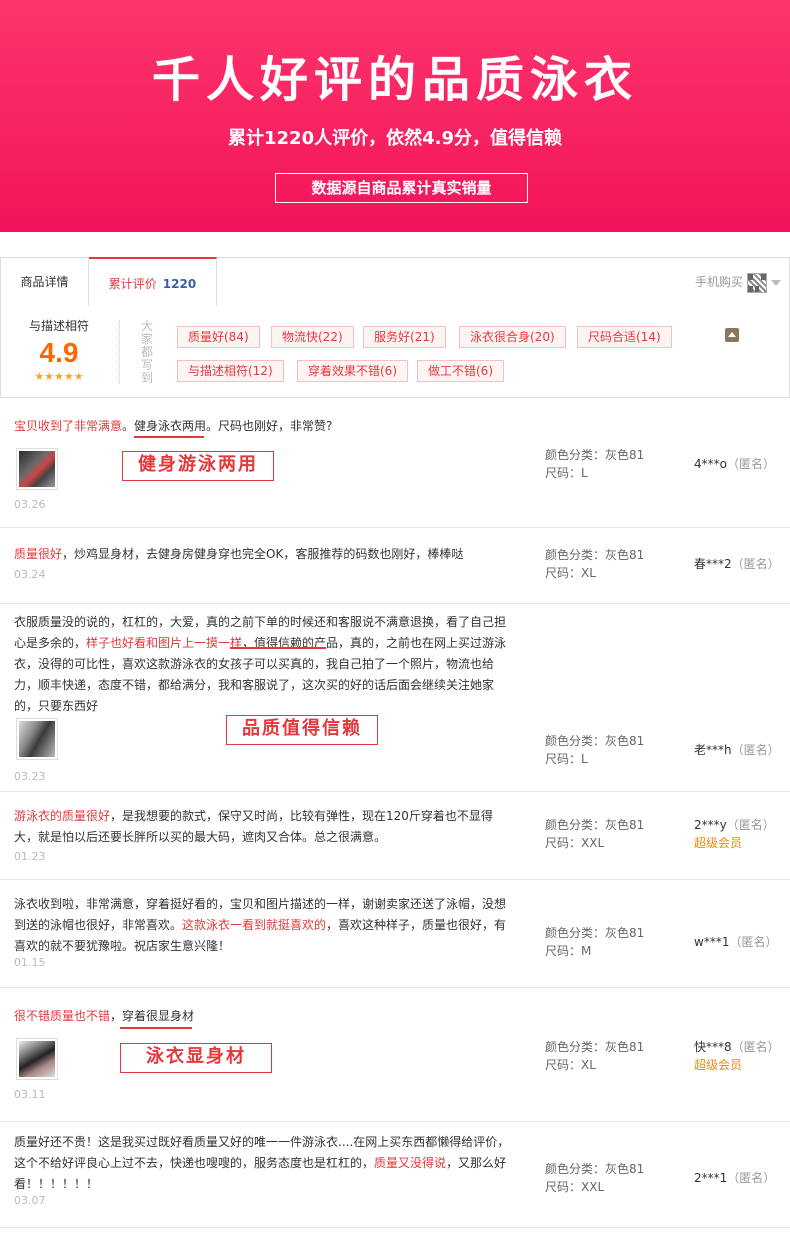 This screenshot has height=1233, width=790. What do you see at coordinates (710, 825) in the screenshot?
I see `reviewer-name: 2***y` at bounding box center [710, 825].